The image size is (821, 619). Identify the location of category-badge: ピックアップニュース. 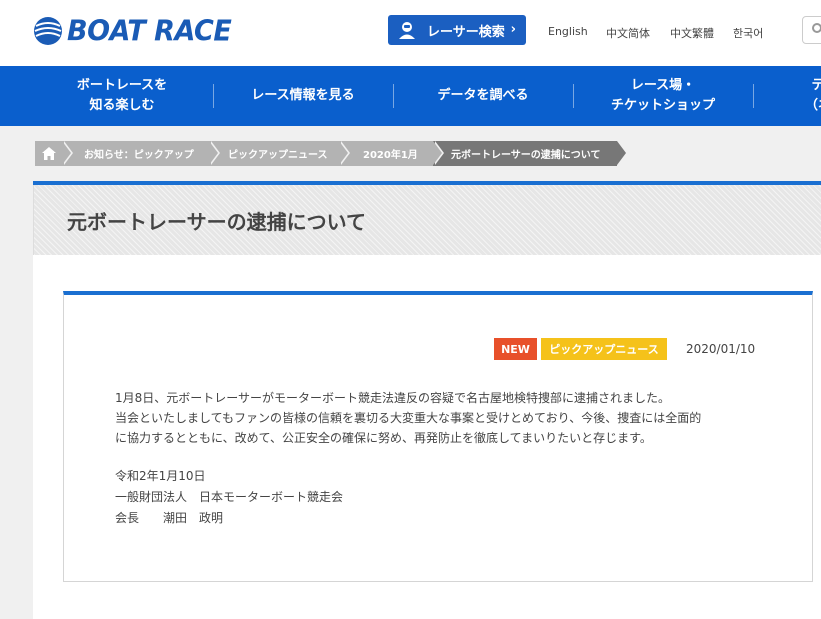
(604, 349).